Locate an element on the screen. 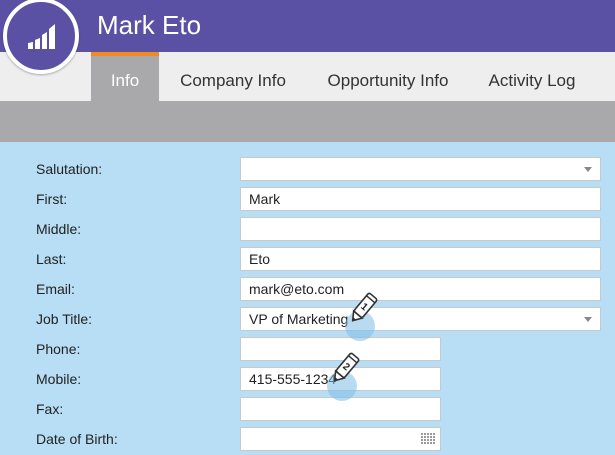 Image resolution: width=615 pixels, height=455 pixels. page-title: Mark Eto is located at coordinates (149, 25).